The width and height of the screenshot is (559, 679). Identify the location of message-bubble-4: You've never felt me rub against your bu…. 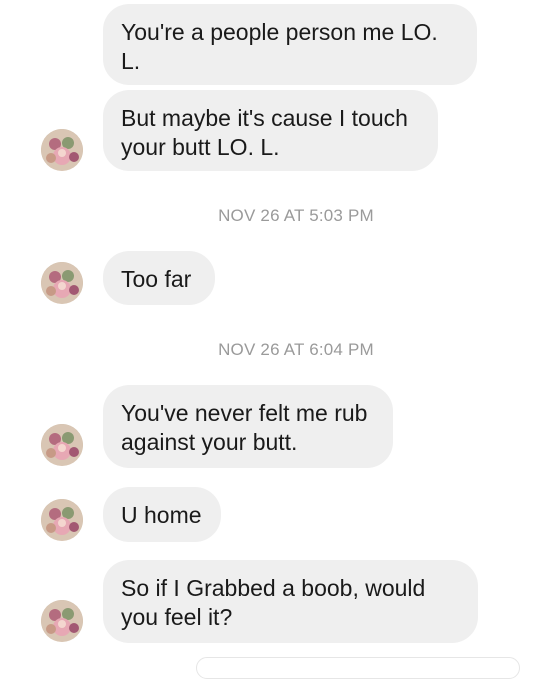
(248, 426).